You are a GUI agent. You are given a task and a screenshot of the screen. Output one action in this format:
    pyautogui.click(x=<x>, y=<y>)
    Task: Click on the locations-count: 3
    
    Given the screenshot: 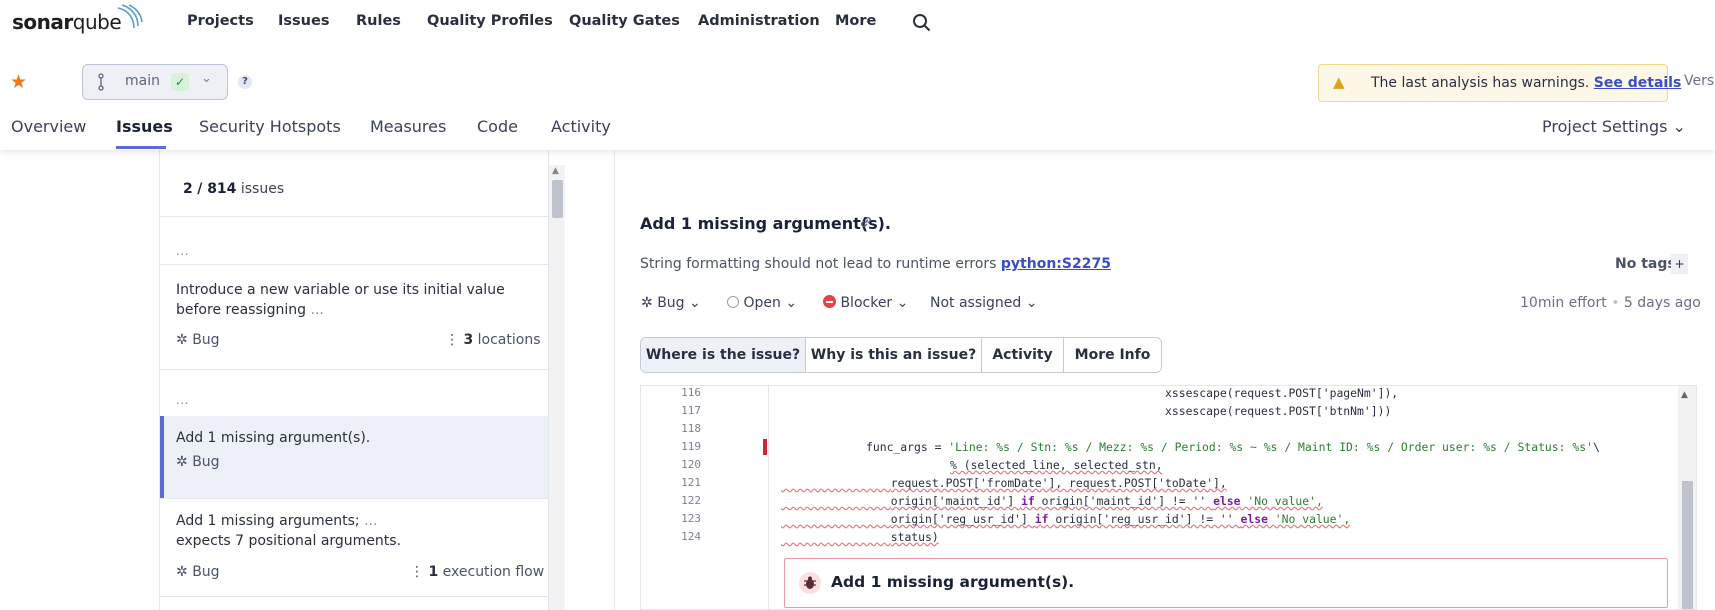 What is the action you would take?
    pyautogui.click(x=468, y=340)
    